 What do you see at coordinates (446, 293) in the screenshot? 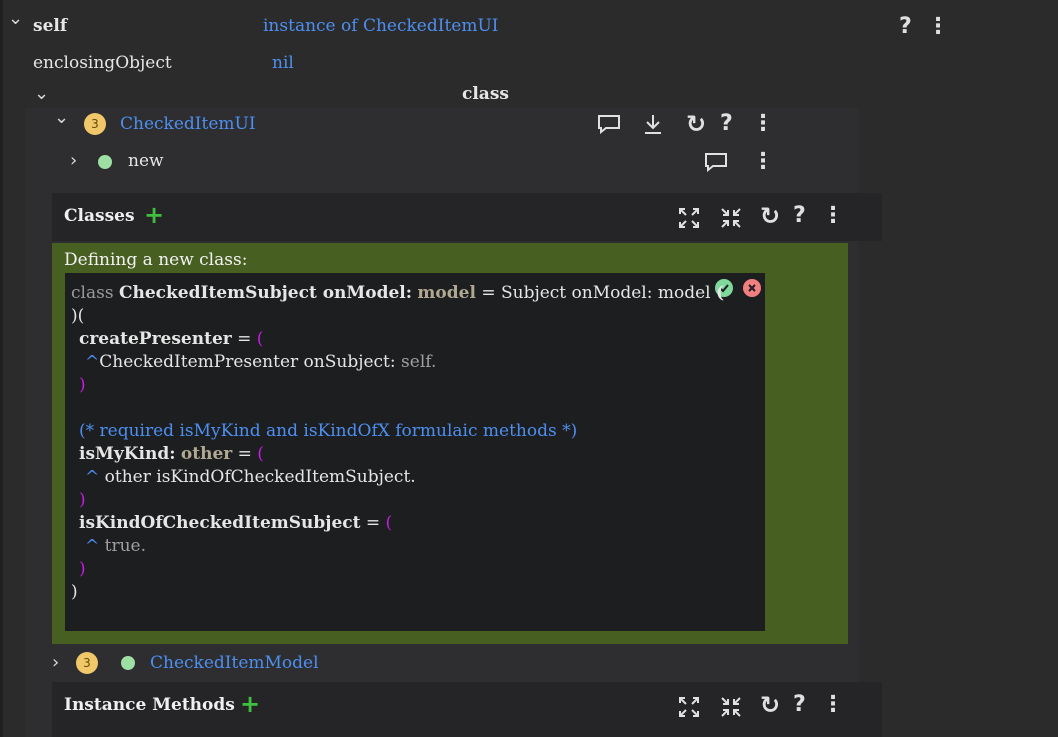
I see `code-arg: model` at bounding box center [446, 293].